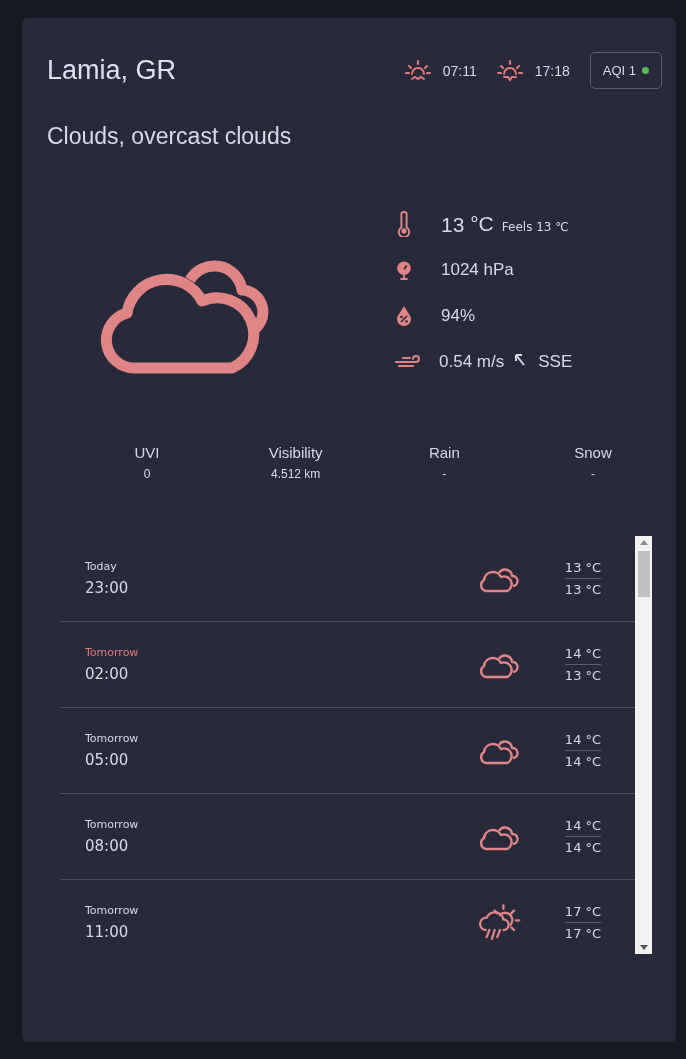  What do you see at coordinates (509, 70) in the screenshot?
I see `sunset-icon` at bounding box center [509, 70].